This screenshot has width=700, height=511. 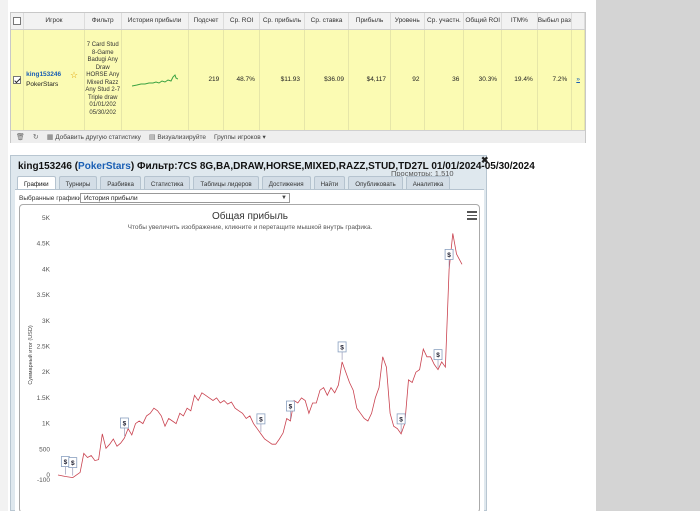 What do you see at coordinates (648, 255) in the screenshot?
I see `right-sidebar-bg` at bounding box center [648, 255].